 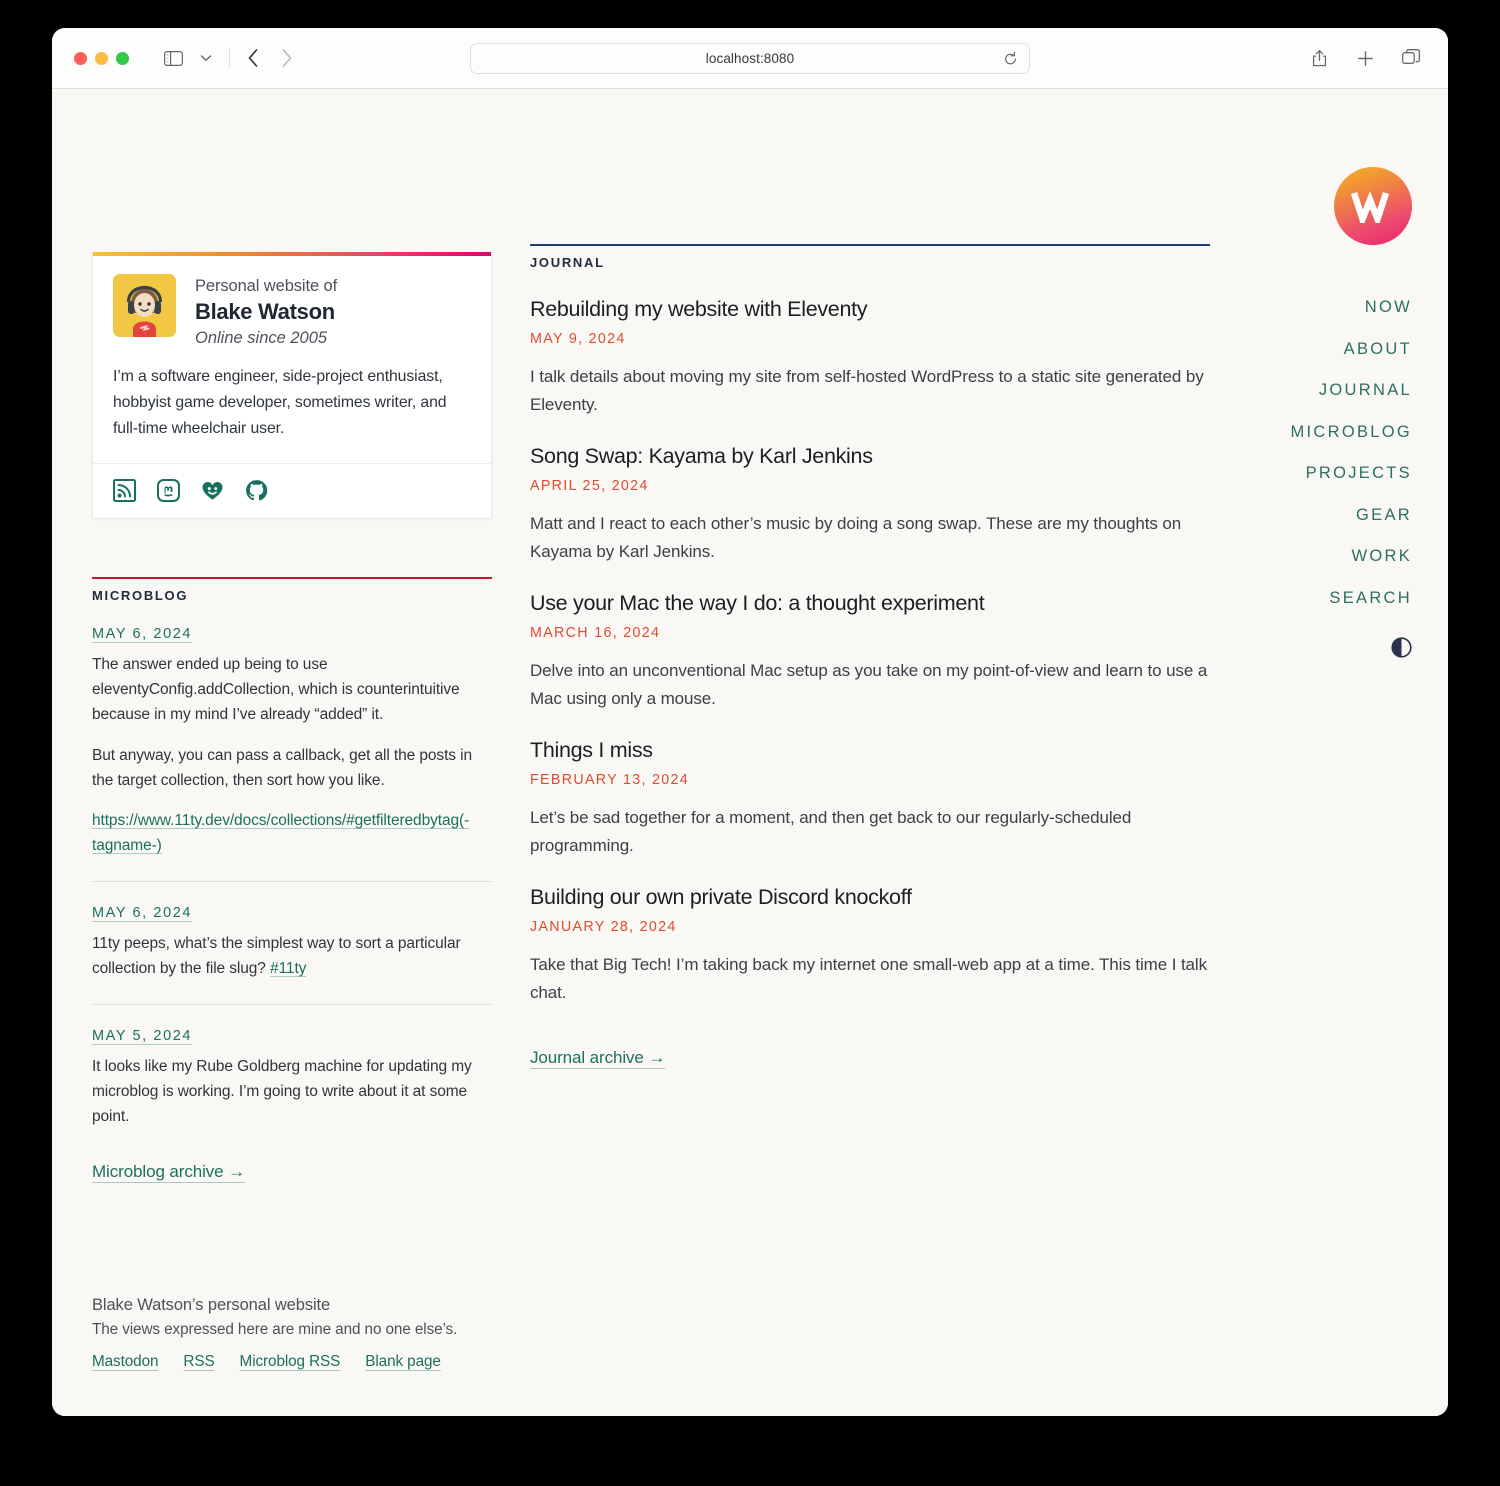 What do you see at coordinates (288, 968) in the screenshot?
I see `microblog-hashtag-link: #11ty` at bounding box center [288, 968].